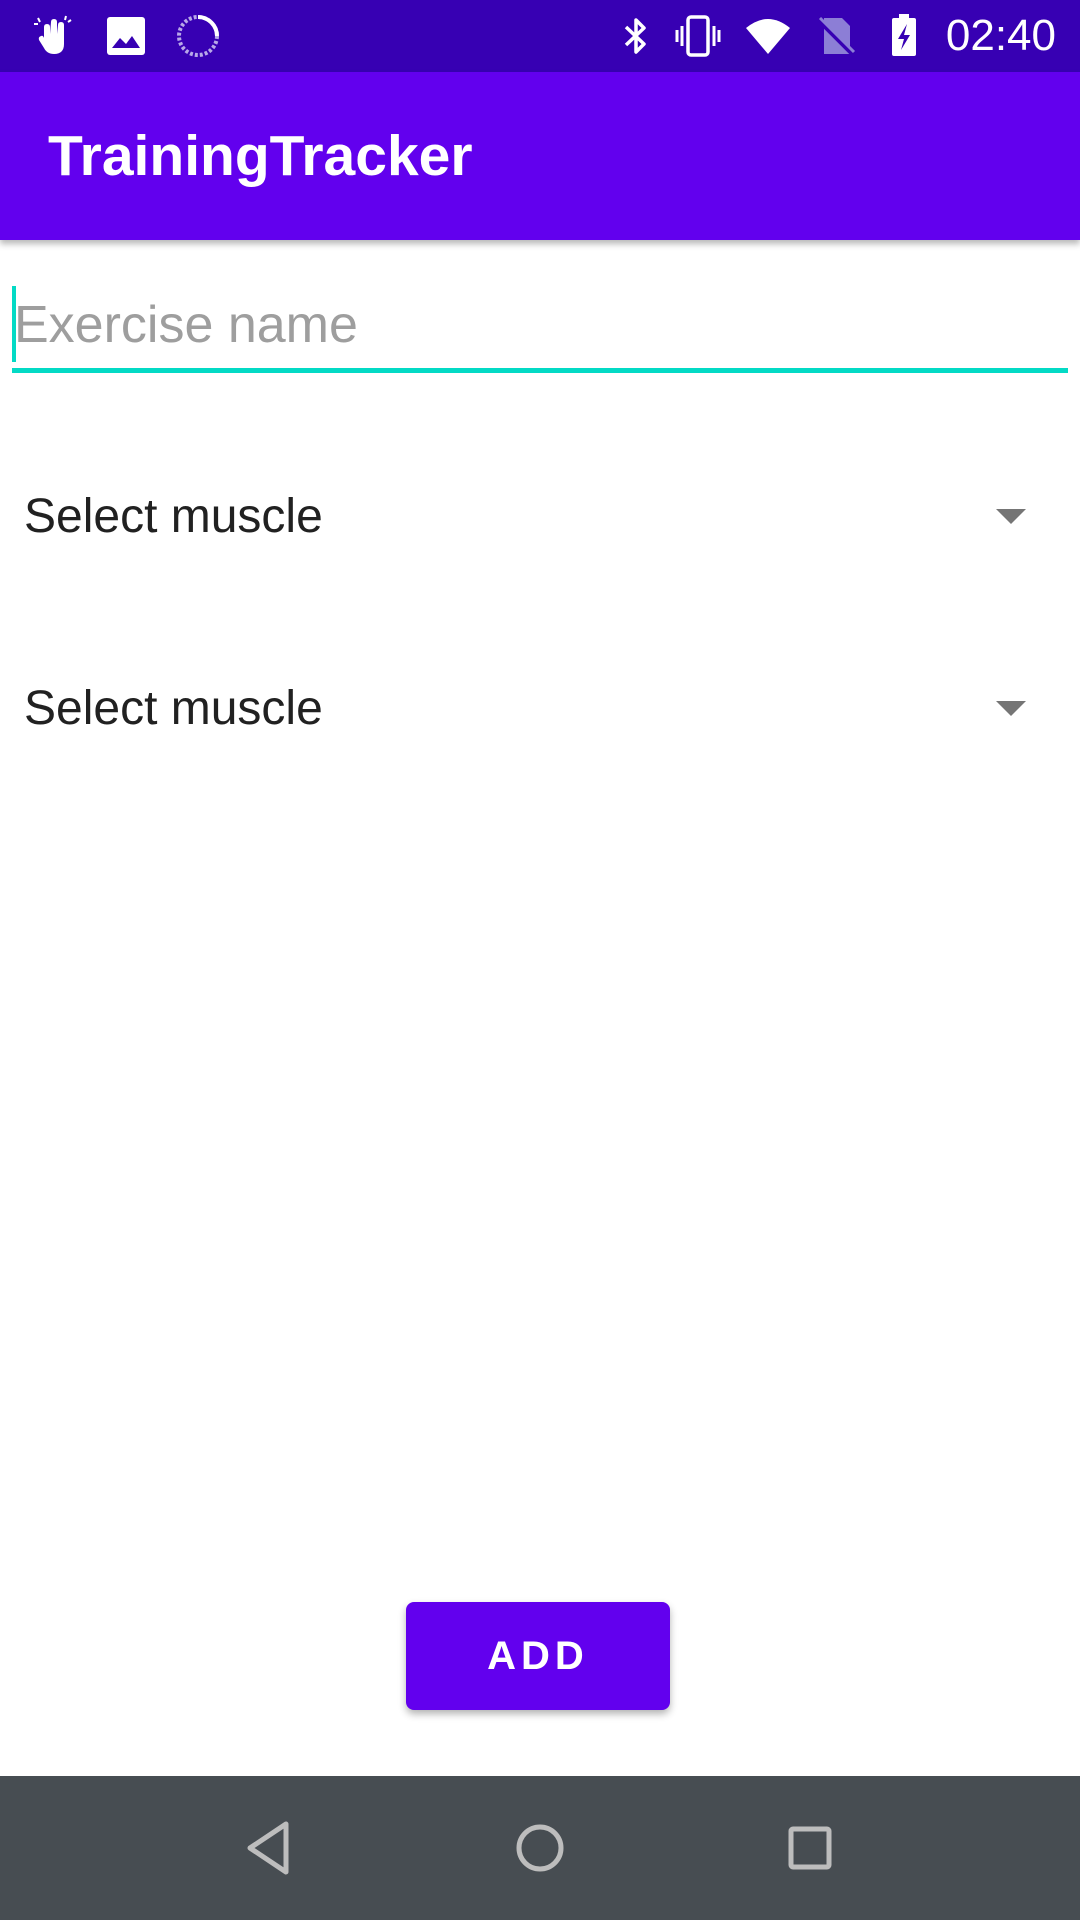 This screenshot has height=1920, width=1080. What do you see at coordinates (540, 709) in the screenshot?
I see `muscle-spinner-2: Select muscle` at bounding box center [540, 709].